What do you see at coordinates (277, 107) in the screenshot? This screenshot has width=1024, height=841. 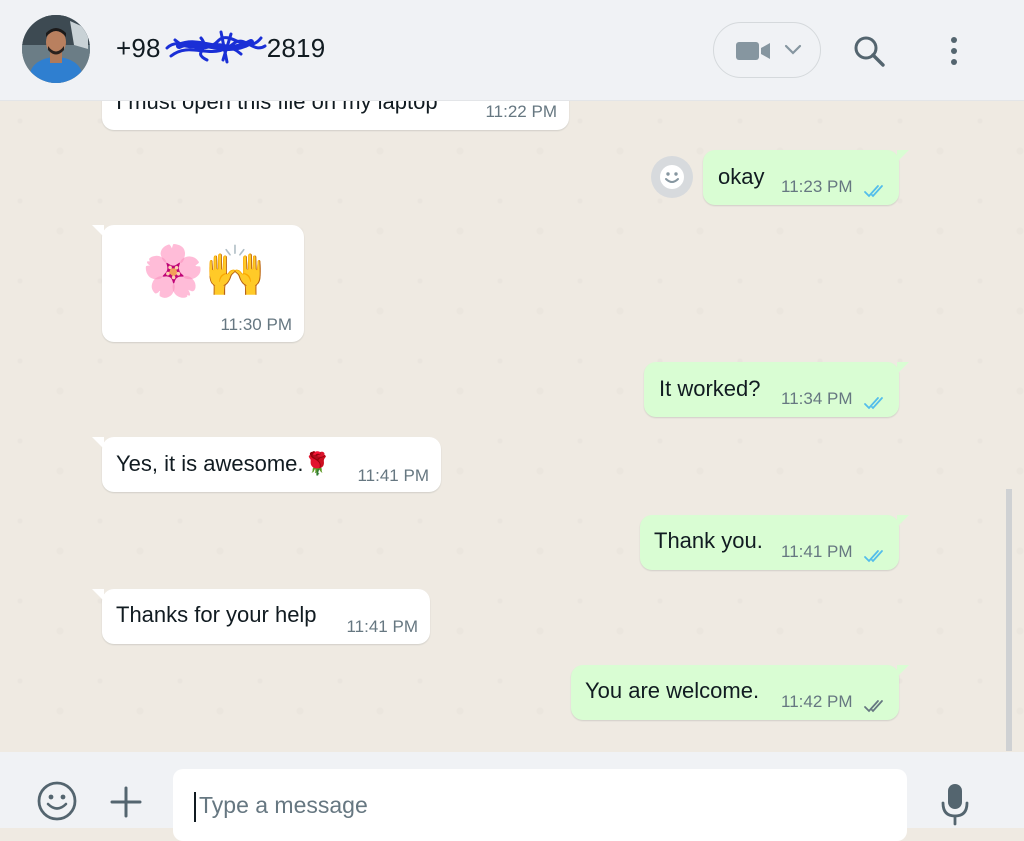 I see `message-text: I must open this file on my laptop` at bounding box center [277, 107].